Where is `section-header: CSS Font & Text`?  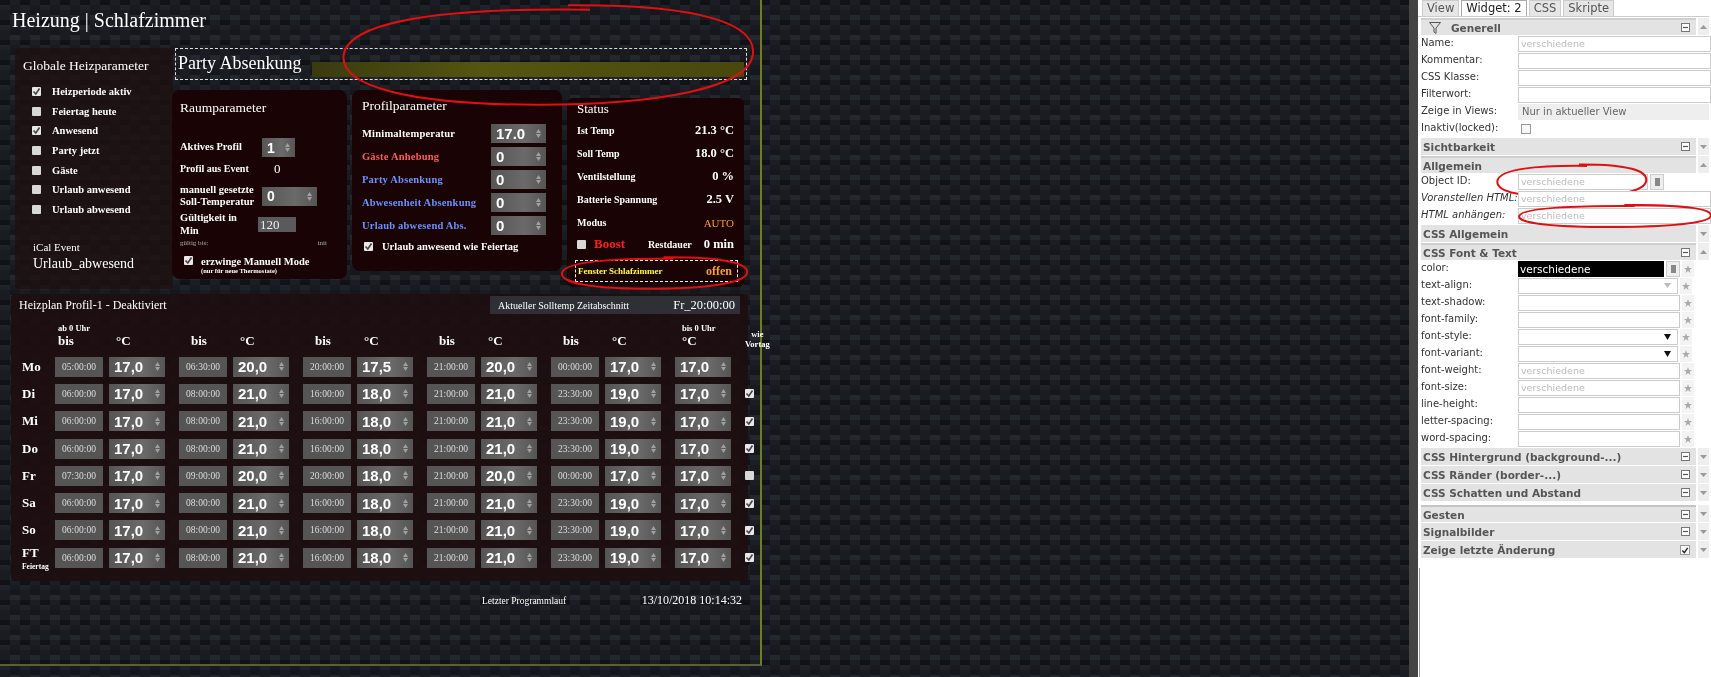
section-header: CSS Font & Text is located at coordinates (1558, 251).